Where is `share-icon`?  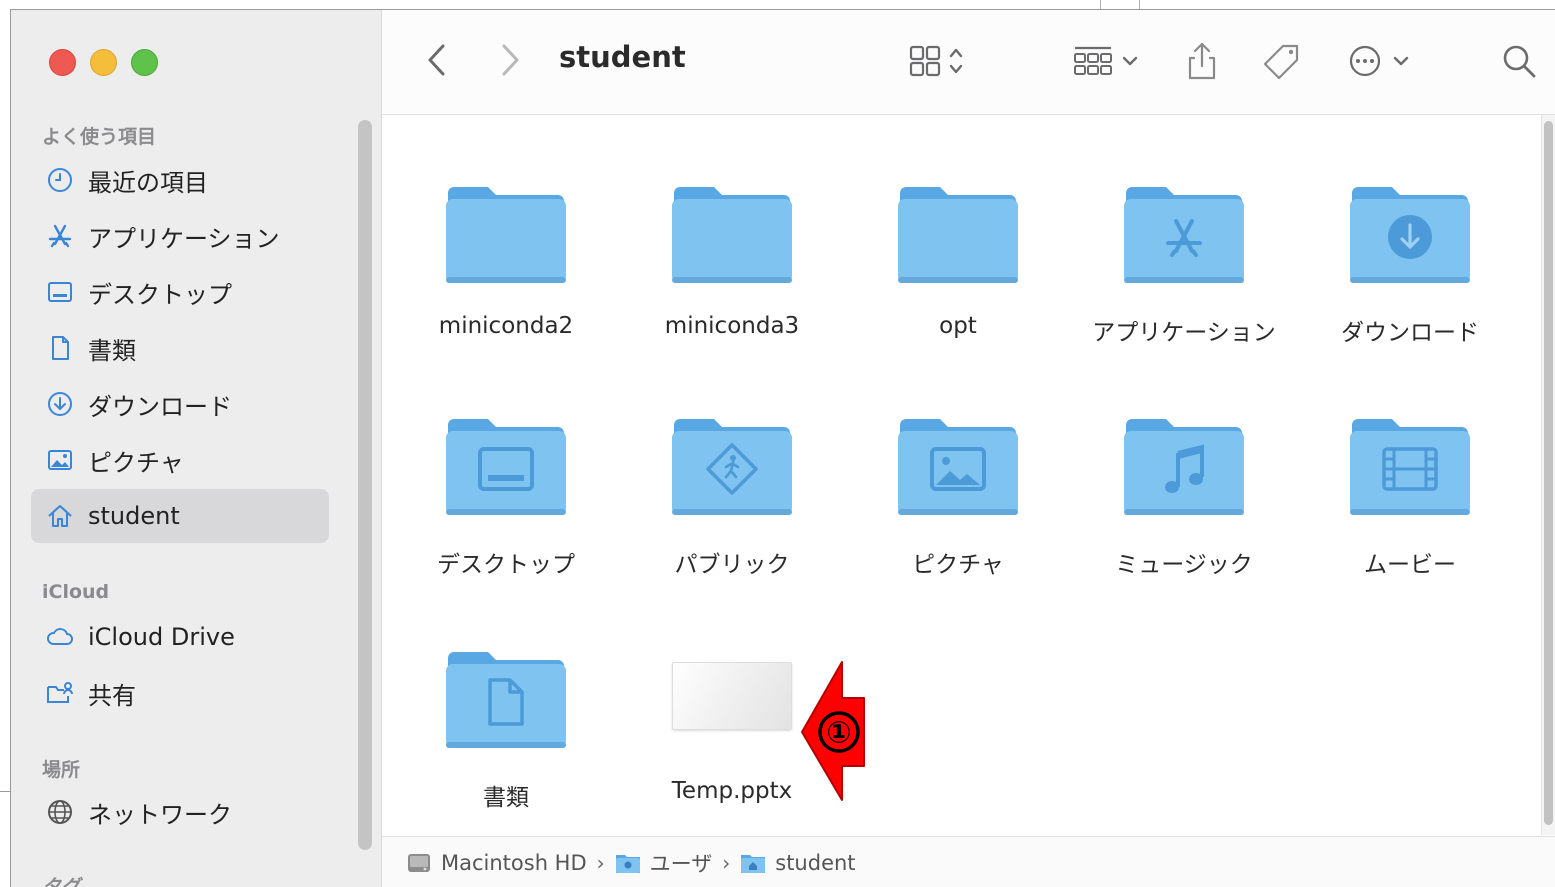 share-icon is located at coordinates (1202, 61).